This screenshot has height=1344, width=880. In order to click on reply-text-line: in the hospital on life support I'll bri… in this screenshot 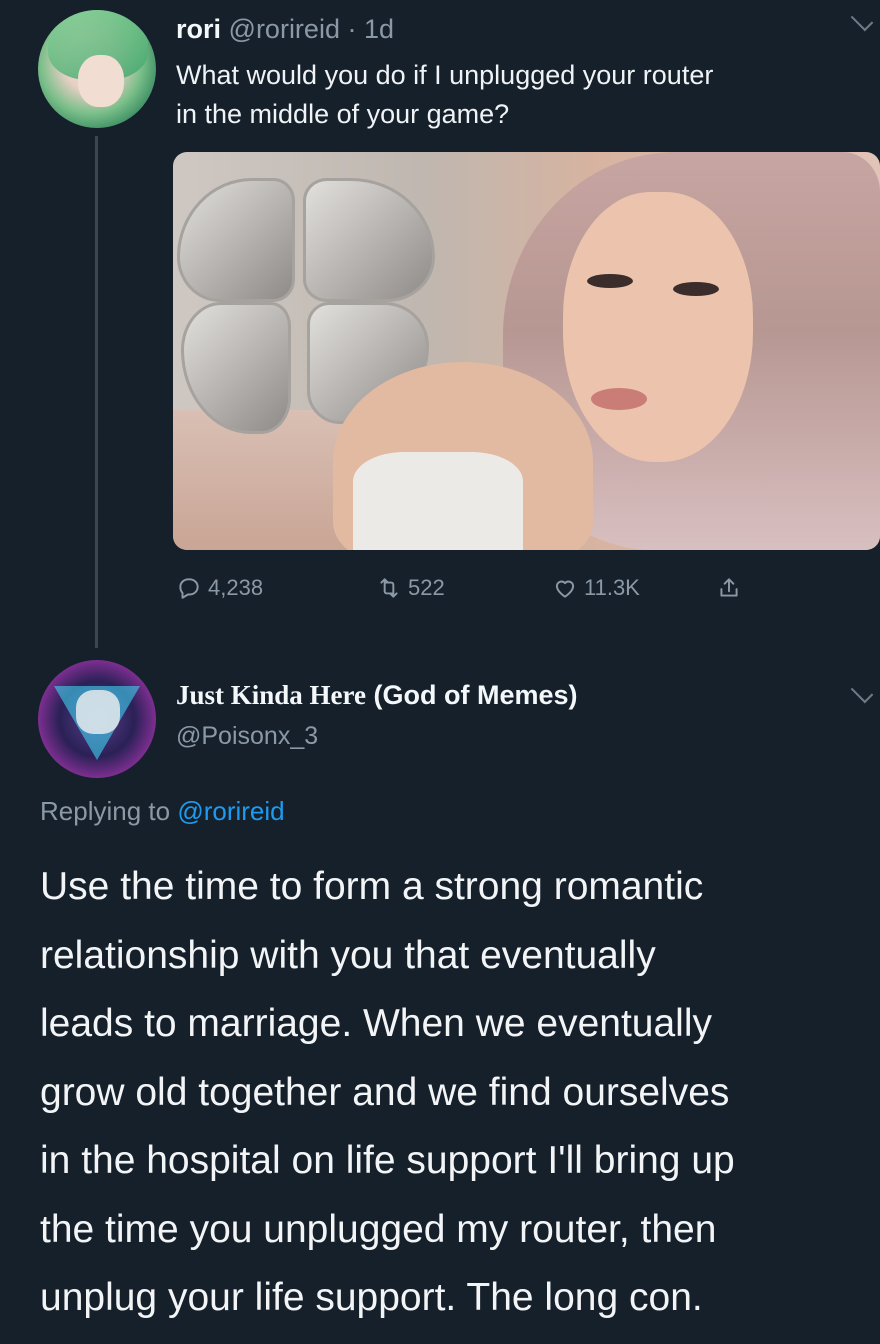, I will do `click(387, 1160)`.